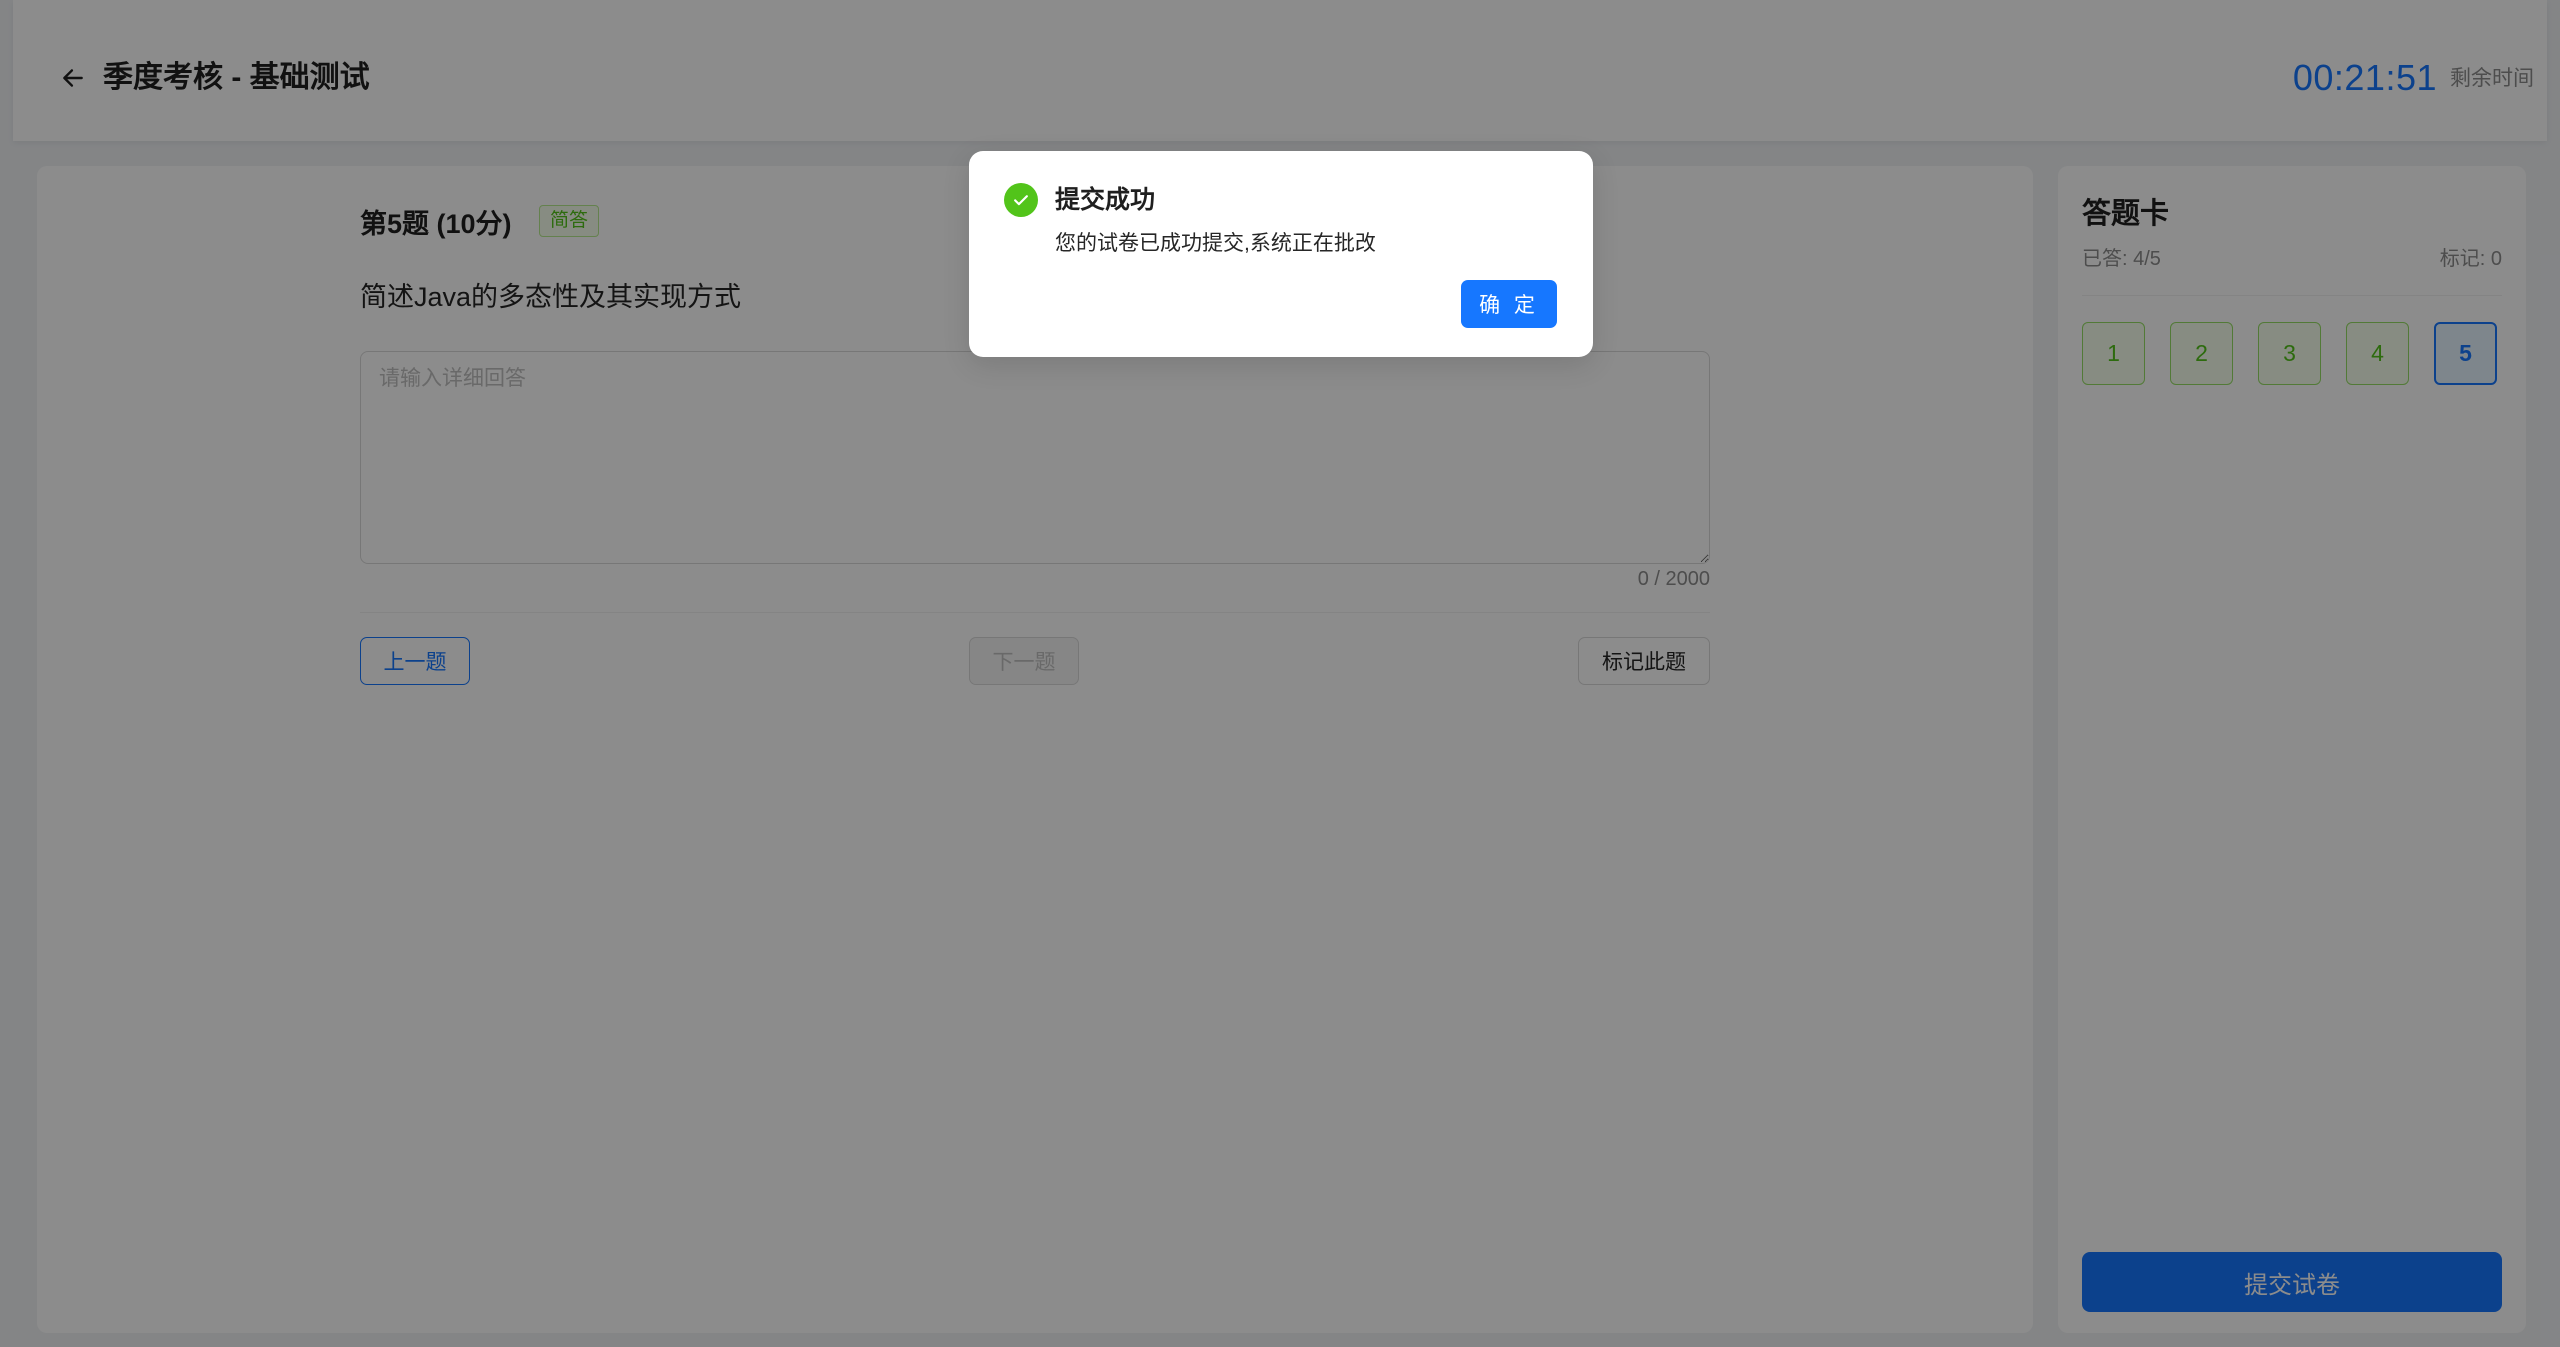 The image size is (2560, 1347). Describe the element at coordinates (1509, 304) in the screenshot. I see `modal-ok-button: 确 定` at that location.